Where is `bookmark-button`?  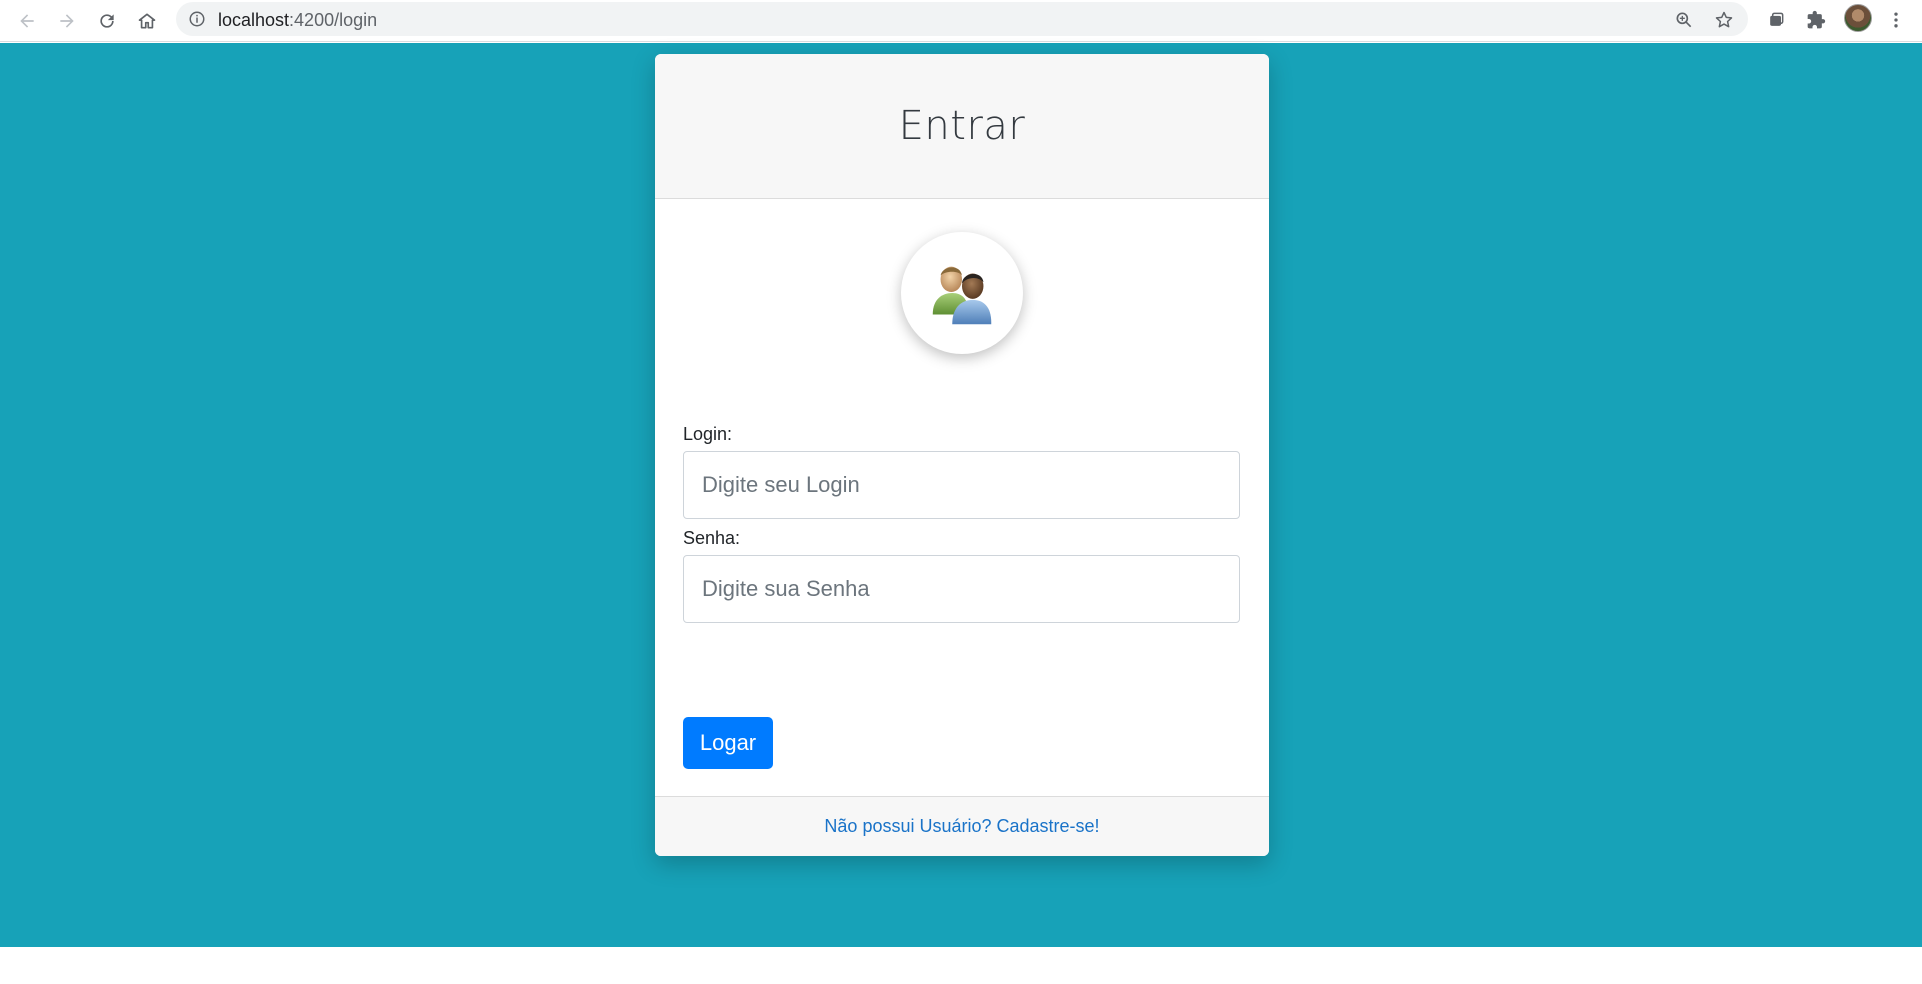
bookmark-button is located at coordinates (1724, 20).